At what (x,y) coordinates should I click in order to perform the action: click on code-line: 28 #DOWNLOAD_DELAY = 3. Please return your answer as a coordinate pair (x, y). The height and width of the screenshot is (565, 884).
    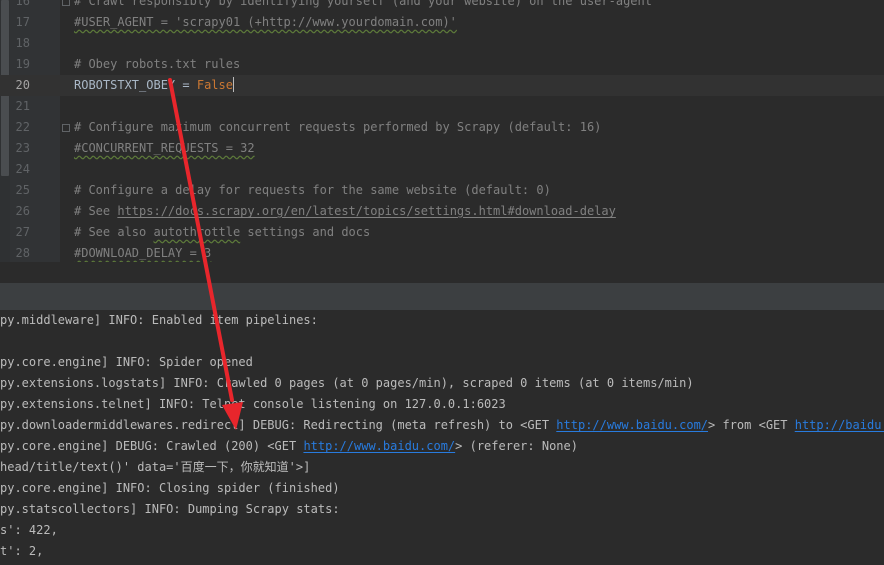
    Looking at the image, I should click on (442, 252).